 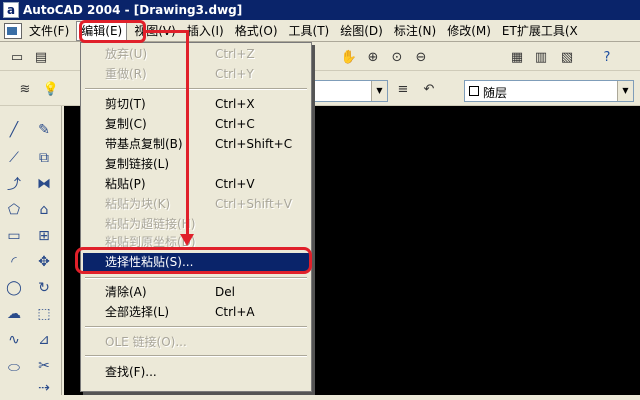 What do you see at coordinates (196, 124) in the screenshot?
I see `menu-item-copy: 复制(C) Ctrl+C` at bounding box center [196, 124].